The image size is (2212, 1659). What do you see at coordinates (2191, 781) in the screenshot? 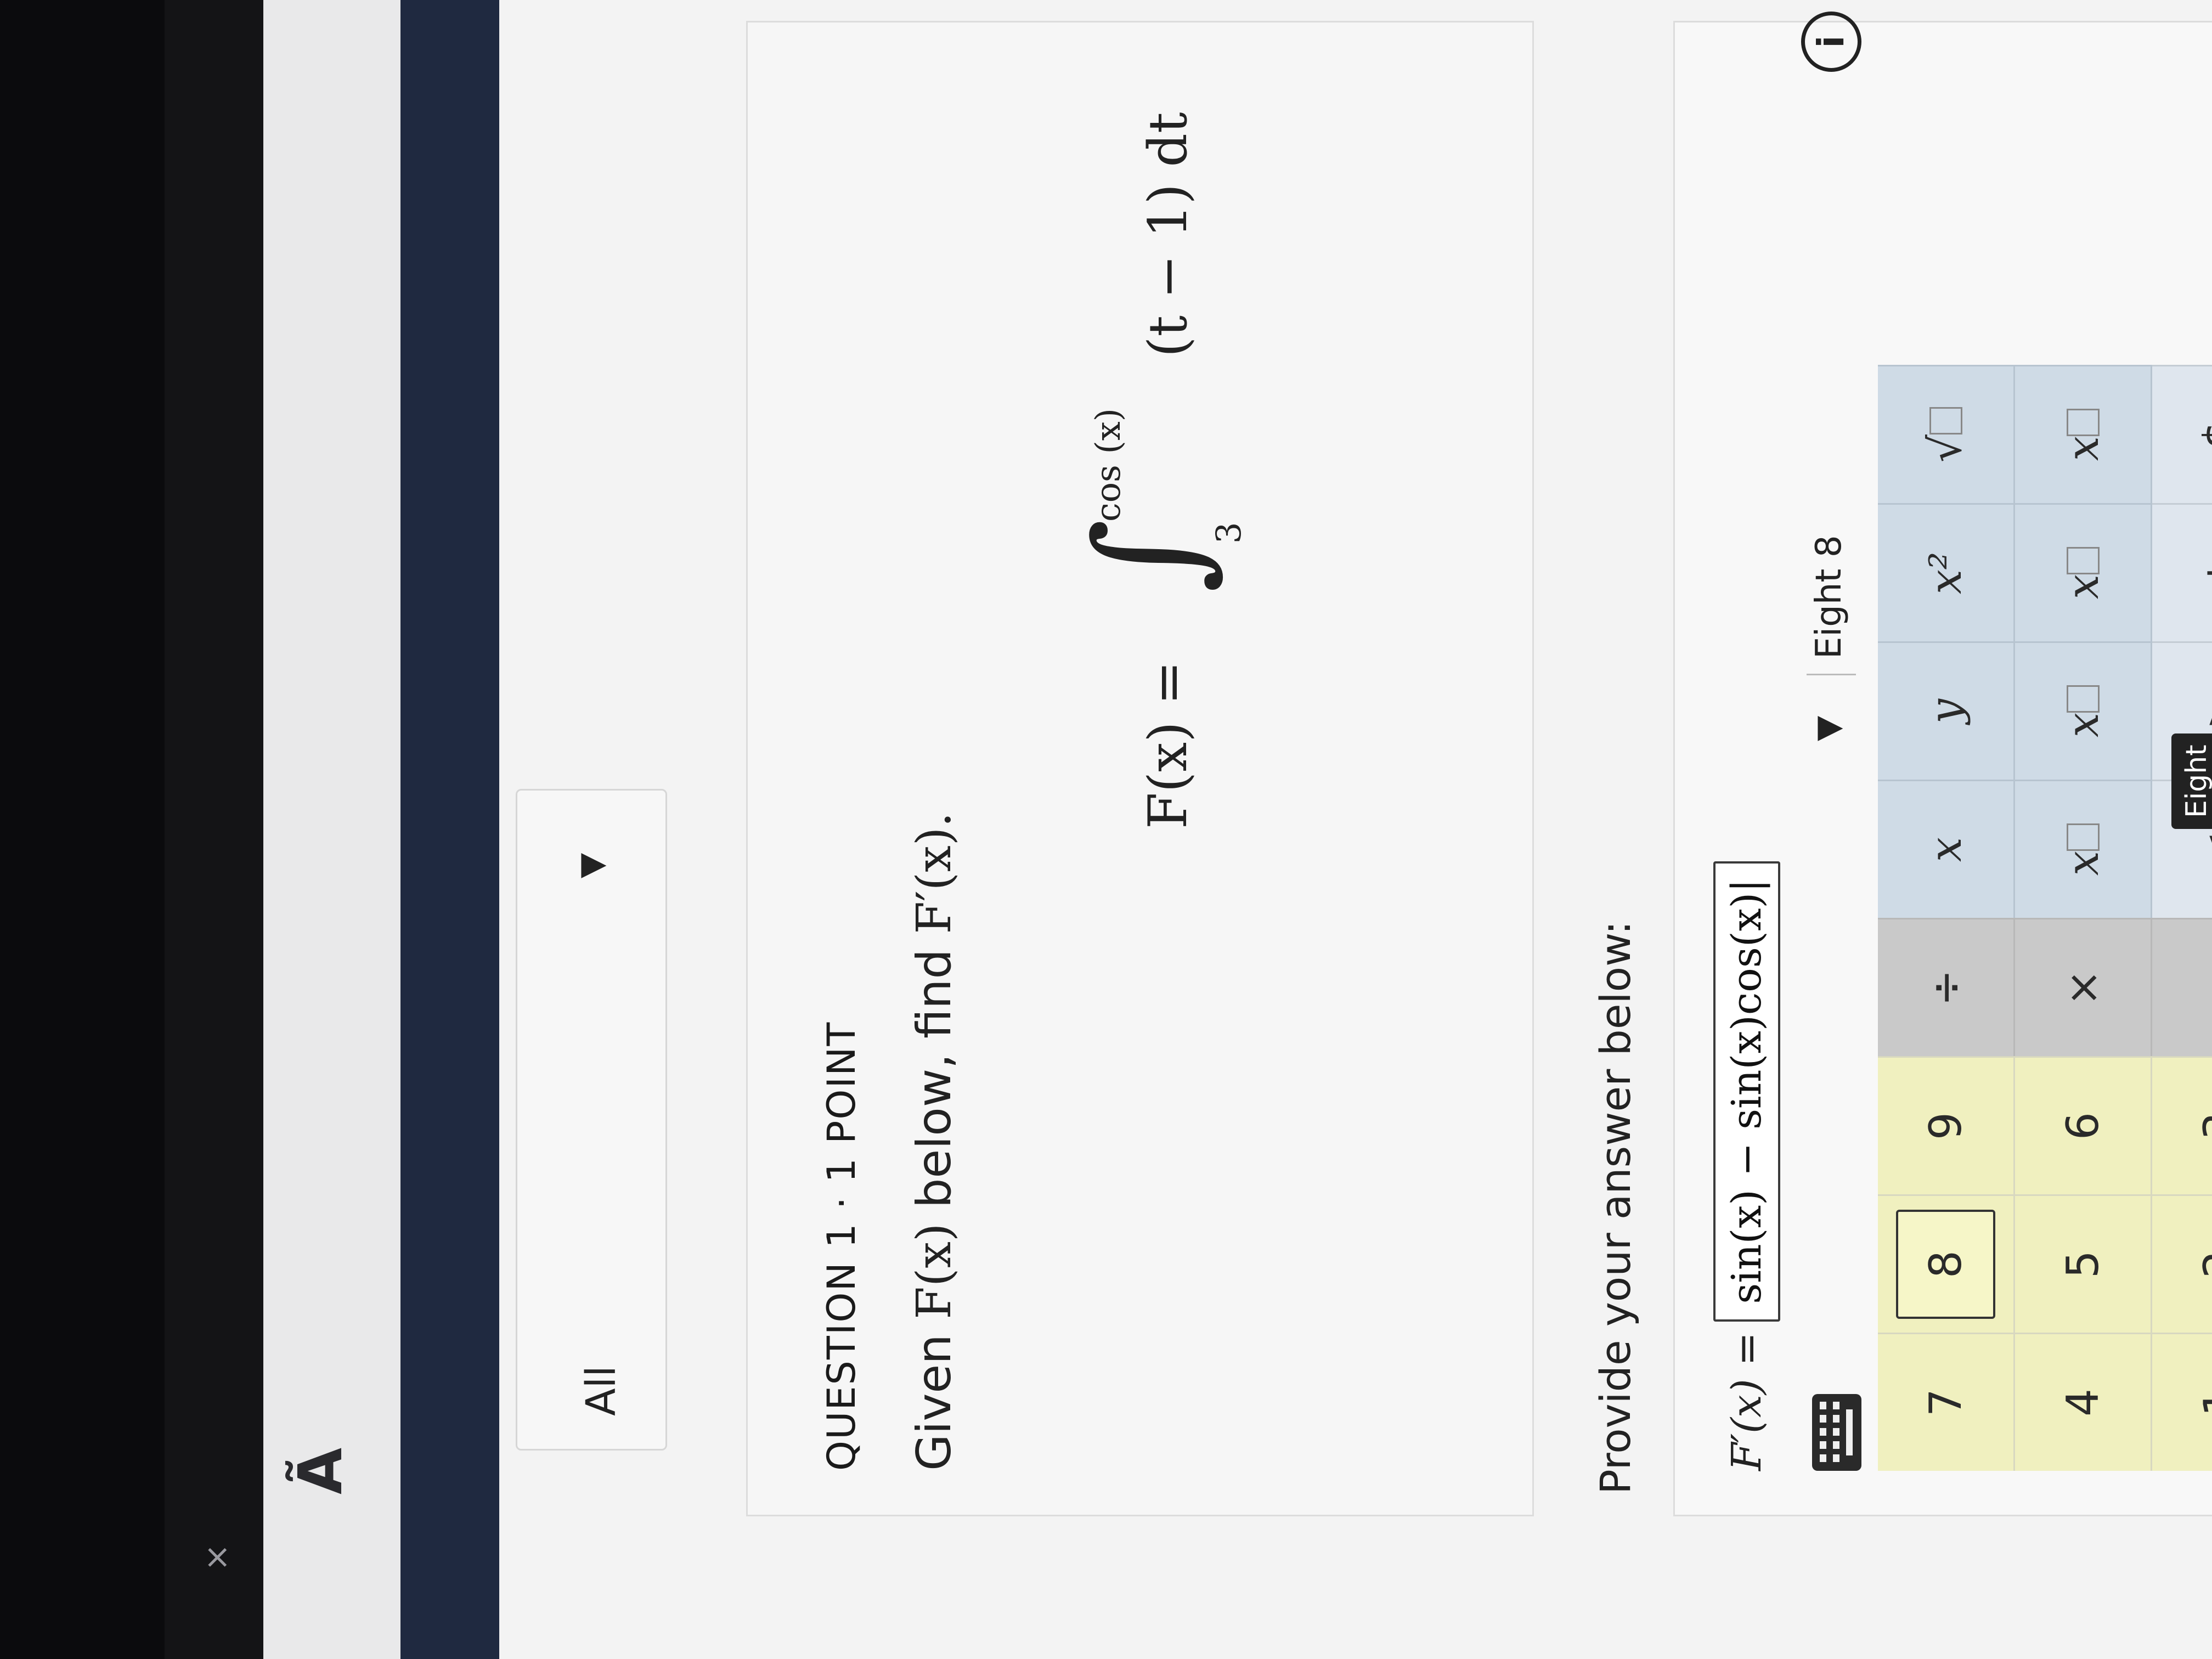
I see `key-tooltip: Eight` at bounding box center [2191, 781].